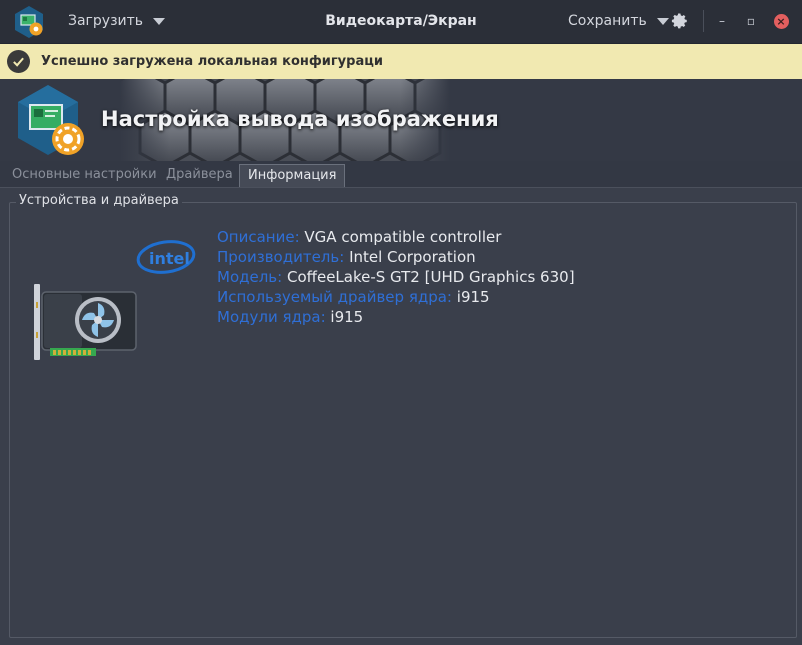  Describe the element at coordinates (250, 277) in the screenshot. I see `info-label: Модель:` at that location.